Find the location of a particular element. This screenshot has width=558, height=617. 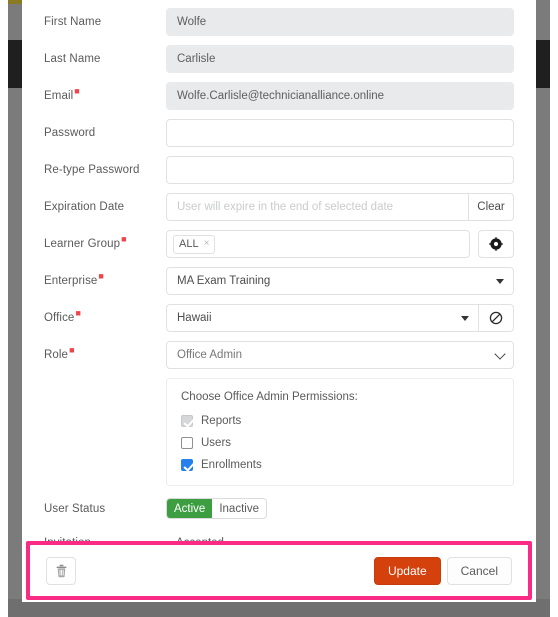

ban-circle-icon is located at coordinates (496, 318).